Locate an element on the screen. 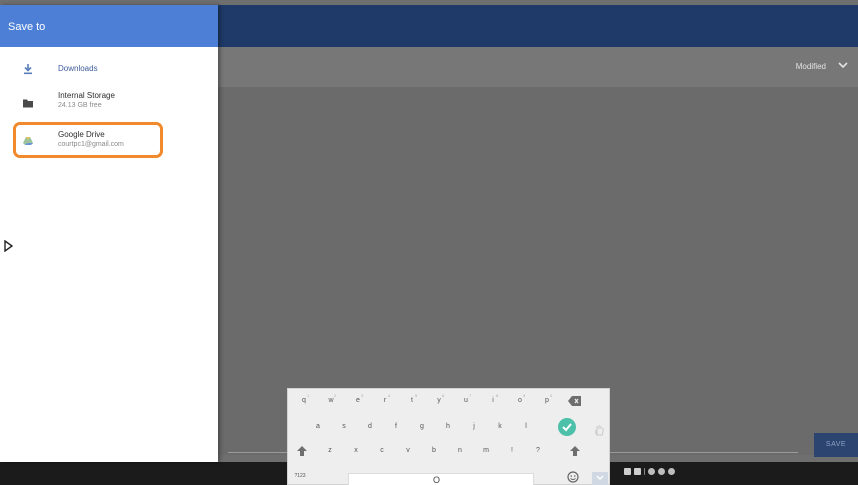  key-hint: 1 is located at coordinates (308, 395).